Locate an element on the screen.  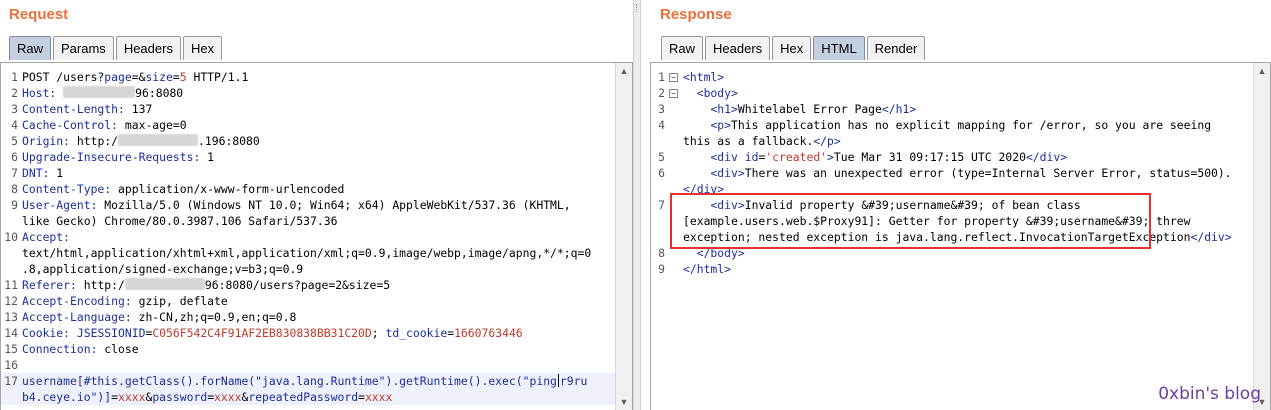
code-token: Host: is located at coordinates (39, 93).